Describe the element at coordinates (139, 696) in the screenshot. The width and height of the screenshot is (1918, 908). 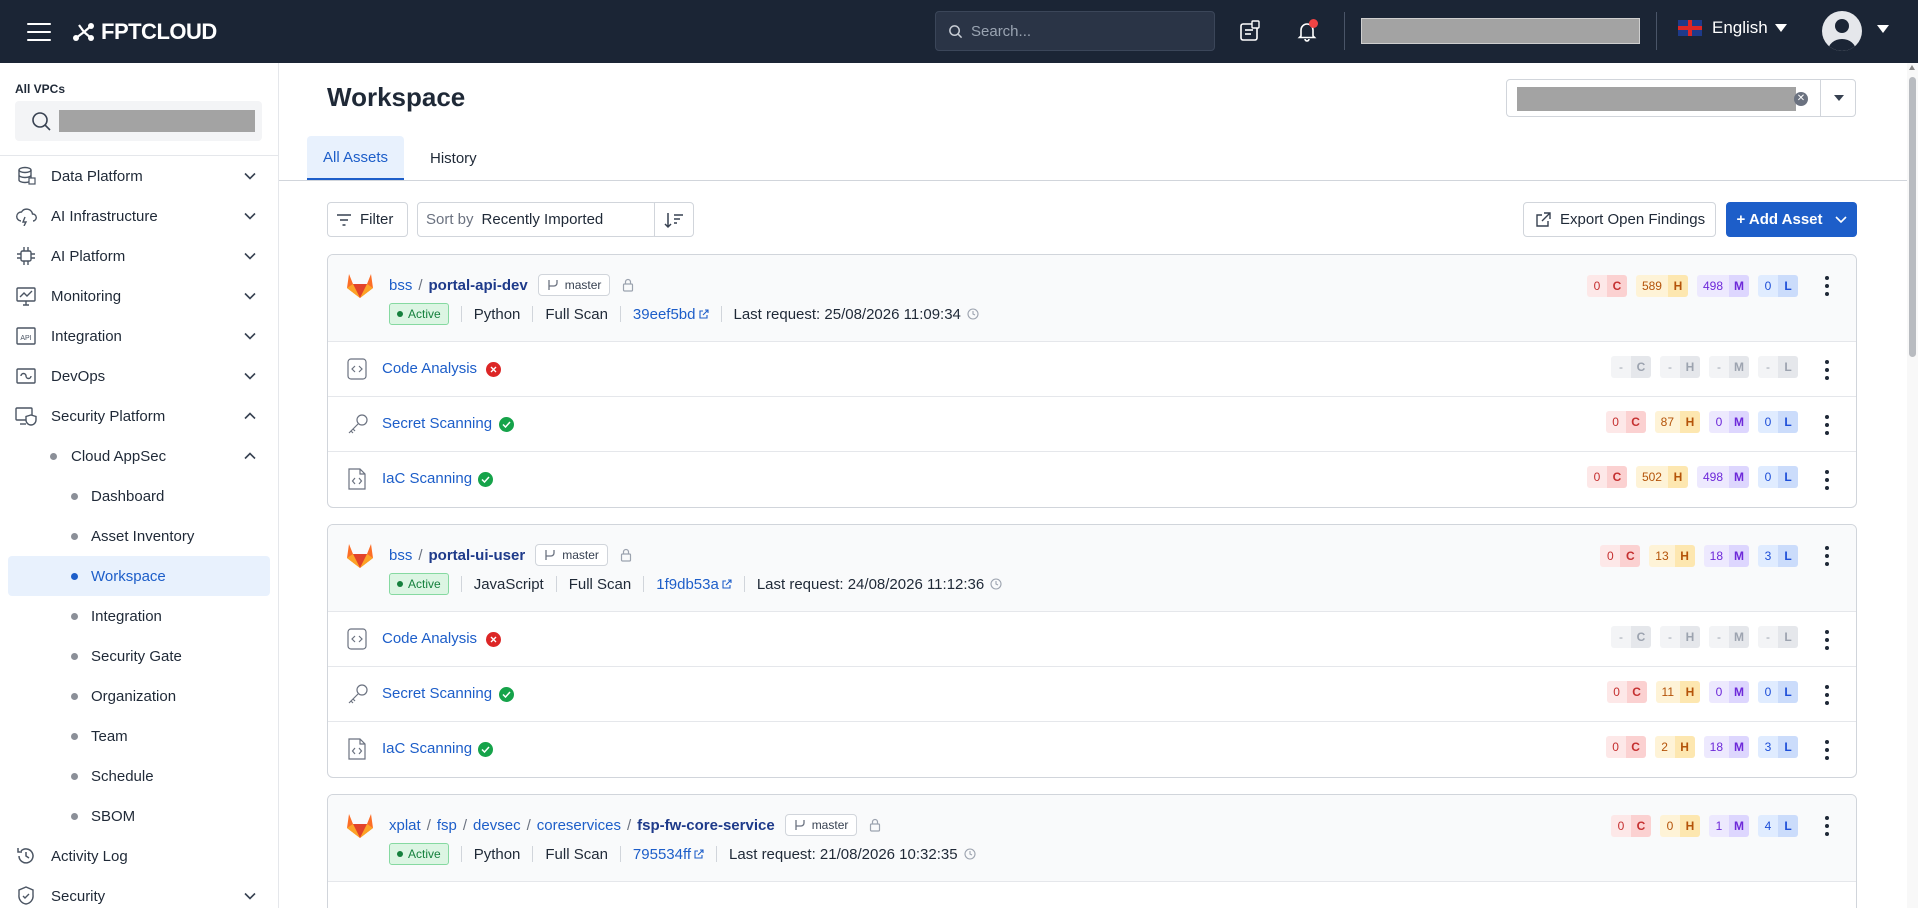
I see `sidebar-item-organization: Organization` at that location.